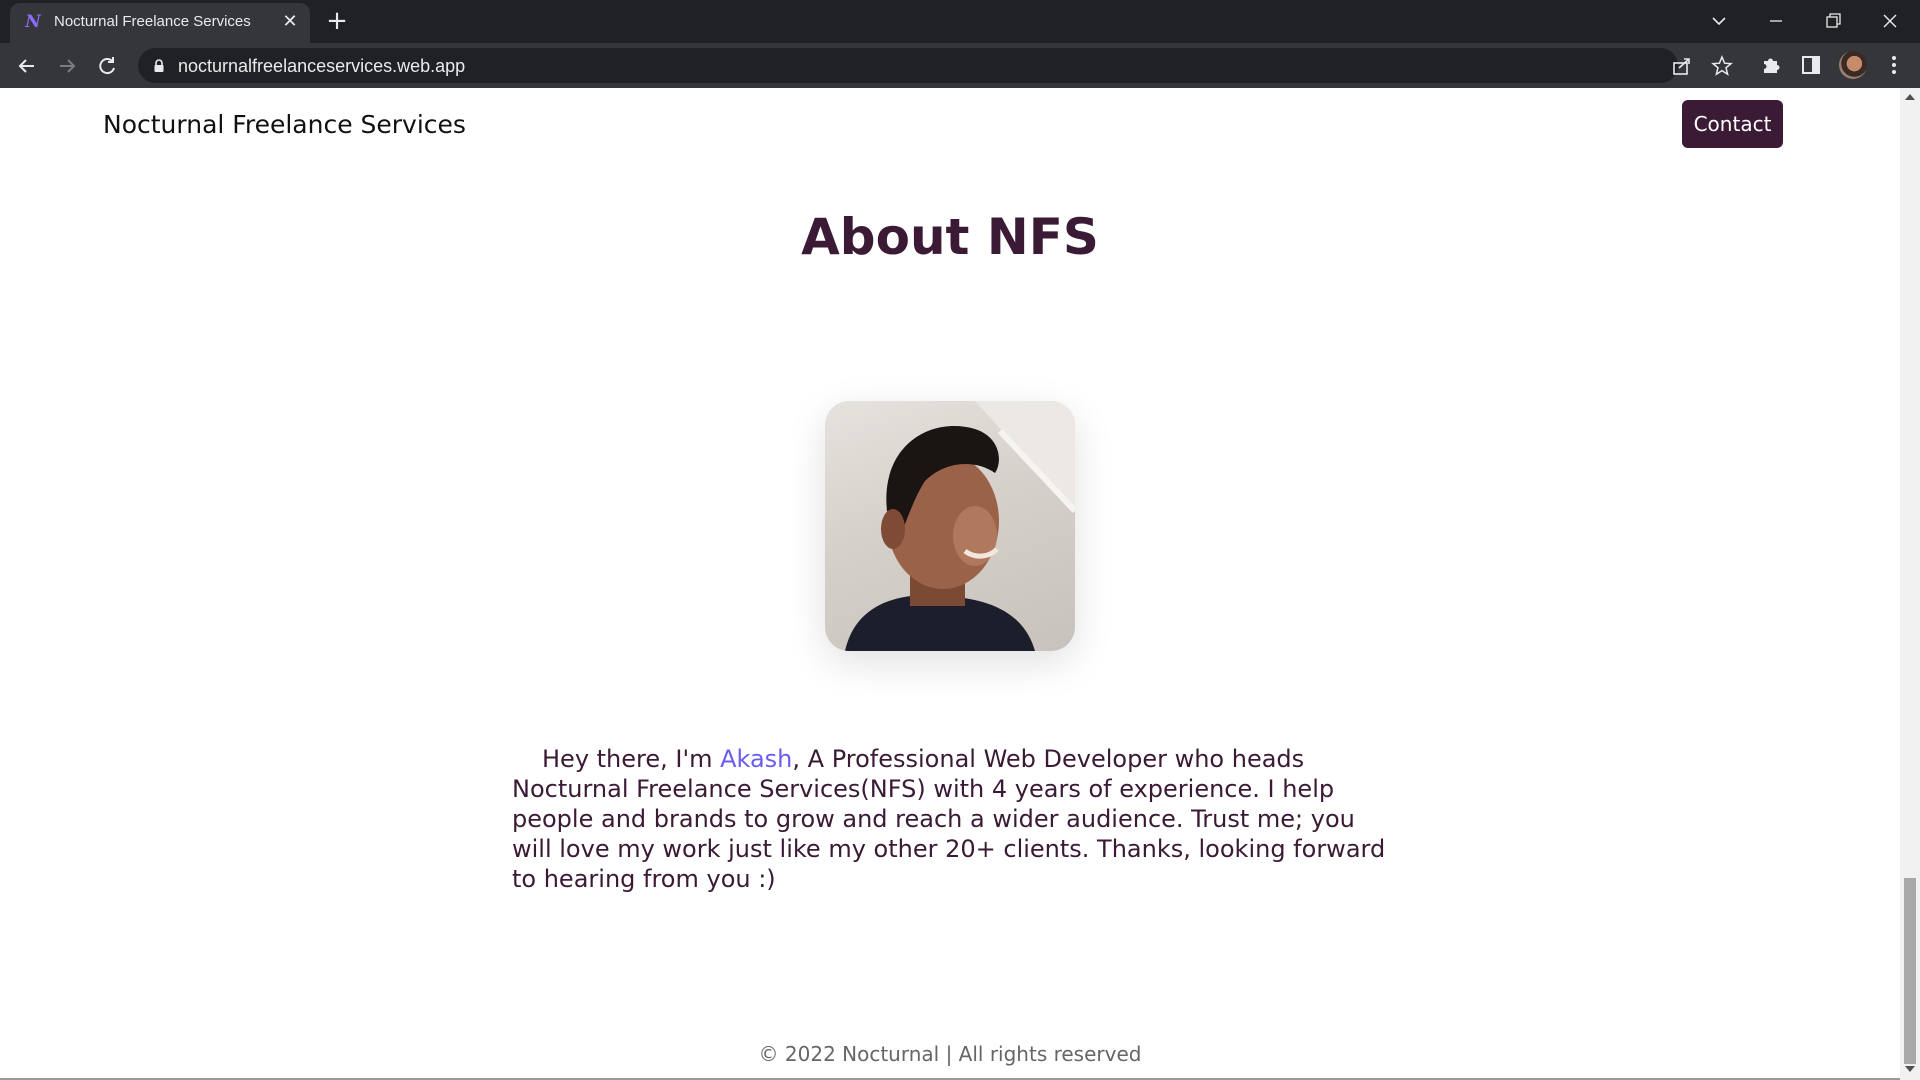 This screenshot has width=1920, height=1080. Describe the element at coordinates (631, 759) in the screenshot. I see `bio-intro: Hey there, I'm` at that location.